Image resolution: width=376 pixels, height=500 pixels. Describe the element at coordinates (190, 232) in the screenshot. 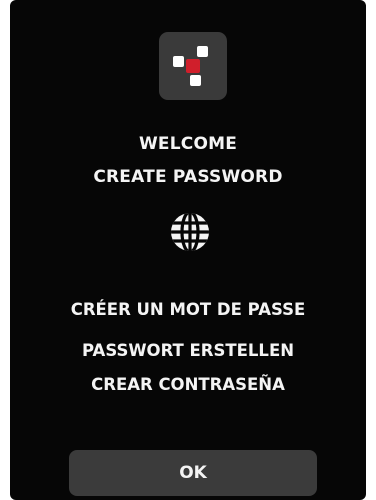

I see `globe-icon` at that location.